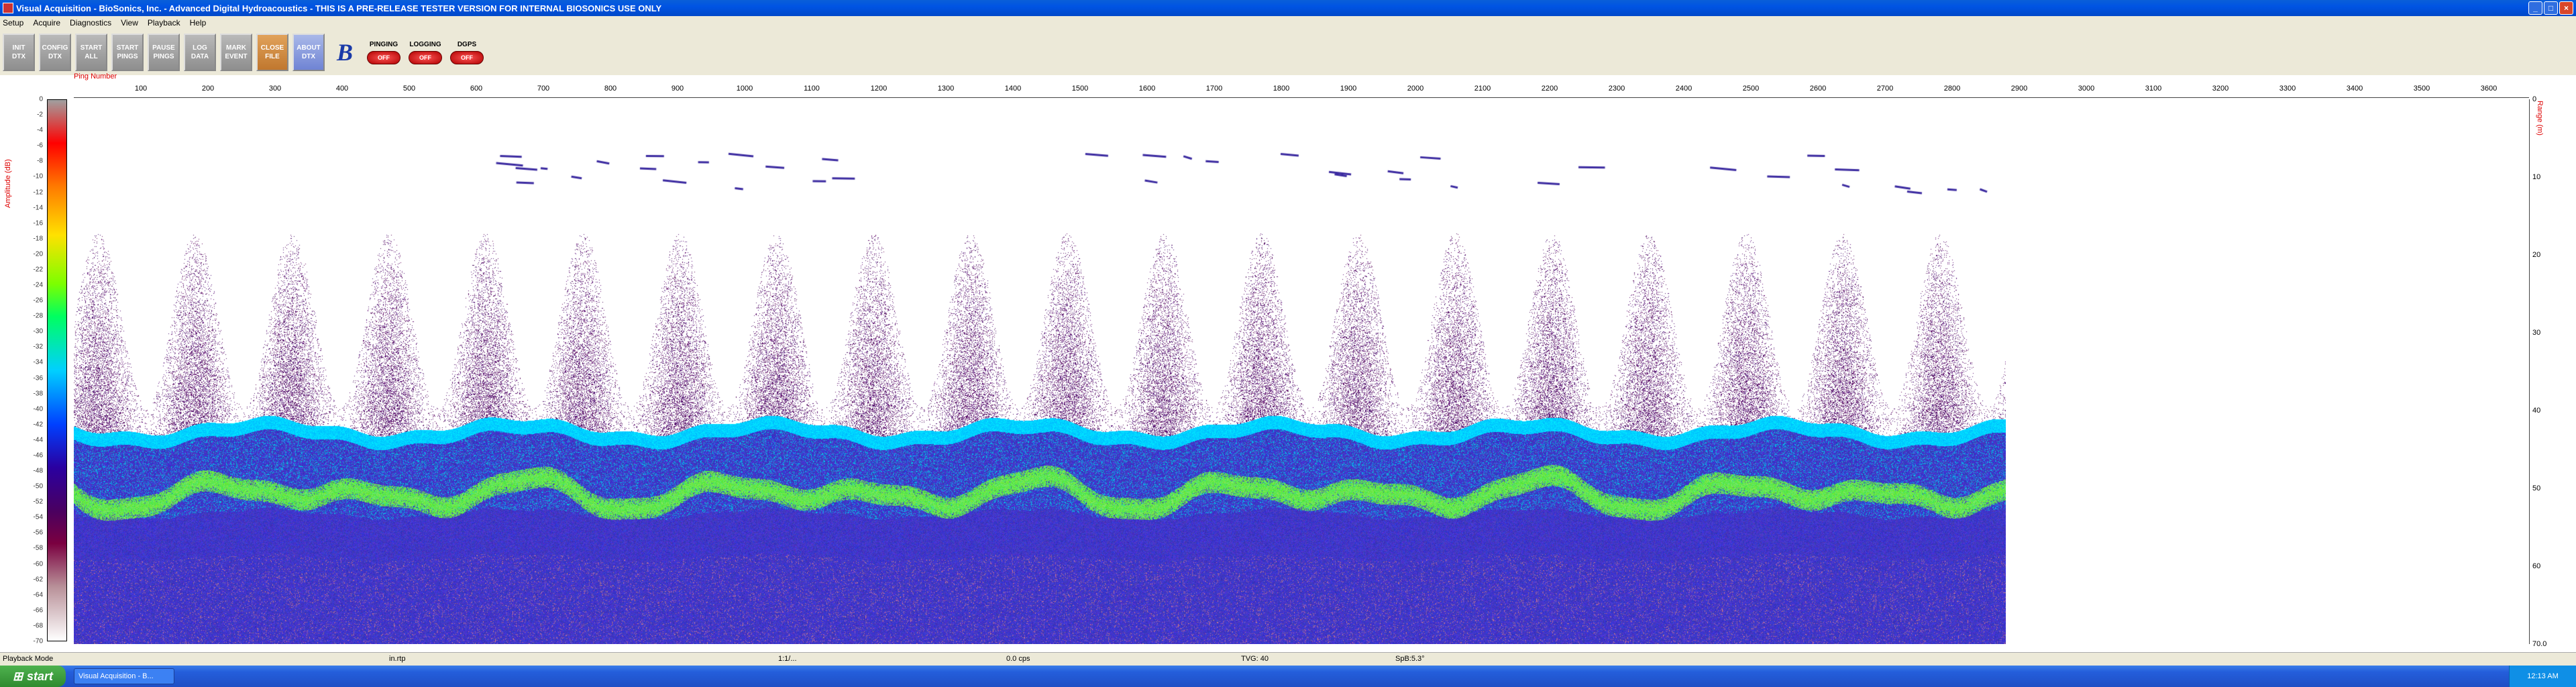 This screenshot has width=2576, height=687. I want to click on about-dtx-button: ABOUT DTX, so click(308, 52).